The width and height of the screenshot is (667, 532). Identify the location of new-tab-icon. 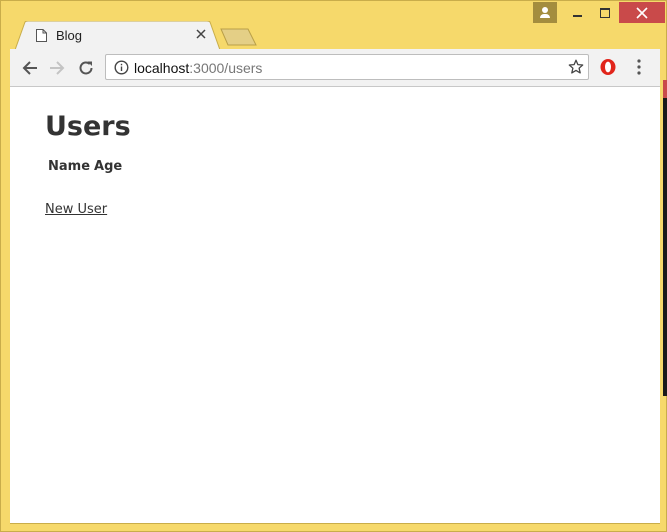
(238, 37).